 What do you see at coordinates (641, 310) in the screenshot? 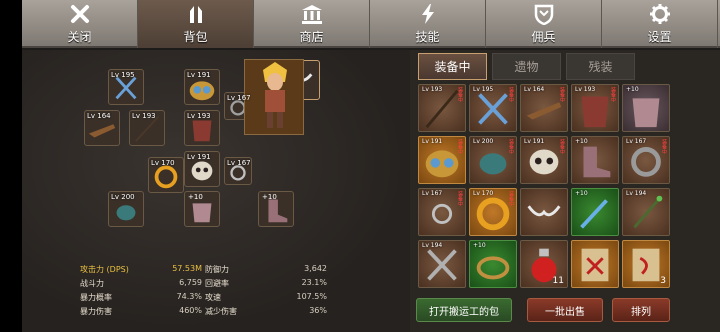
I see `sort-button: 排列` at bounding box center [641, 310].